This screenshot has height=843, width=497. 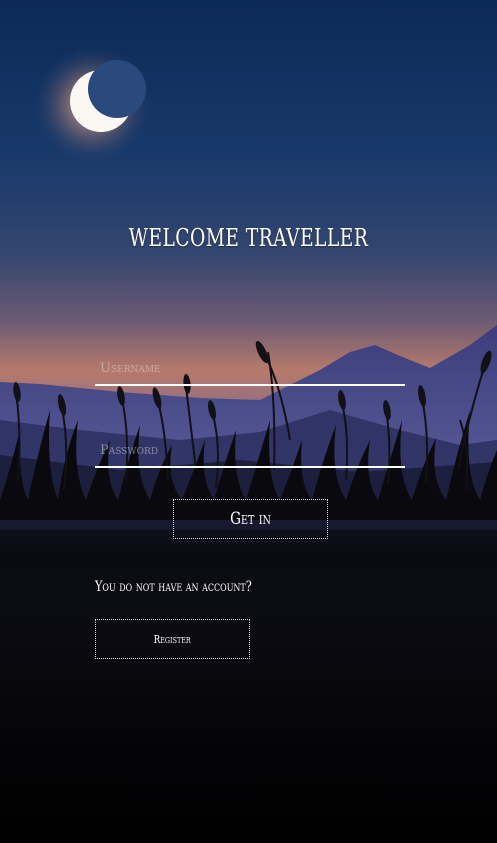 I want to click on get-in-button: Get in, so click(x=250, y=519).